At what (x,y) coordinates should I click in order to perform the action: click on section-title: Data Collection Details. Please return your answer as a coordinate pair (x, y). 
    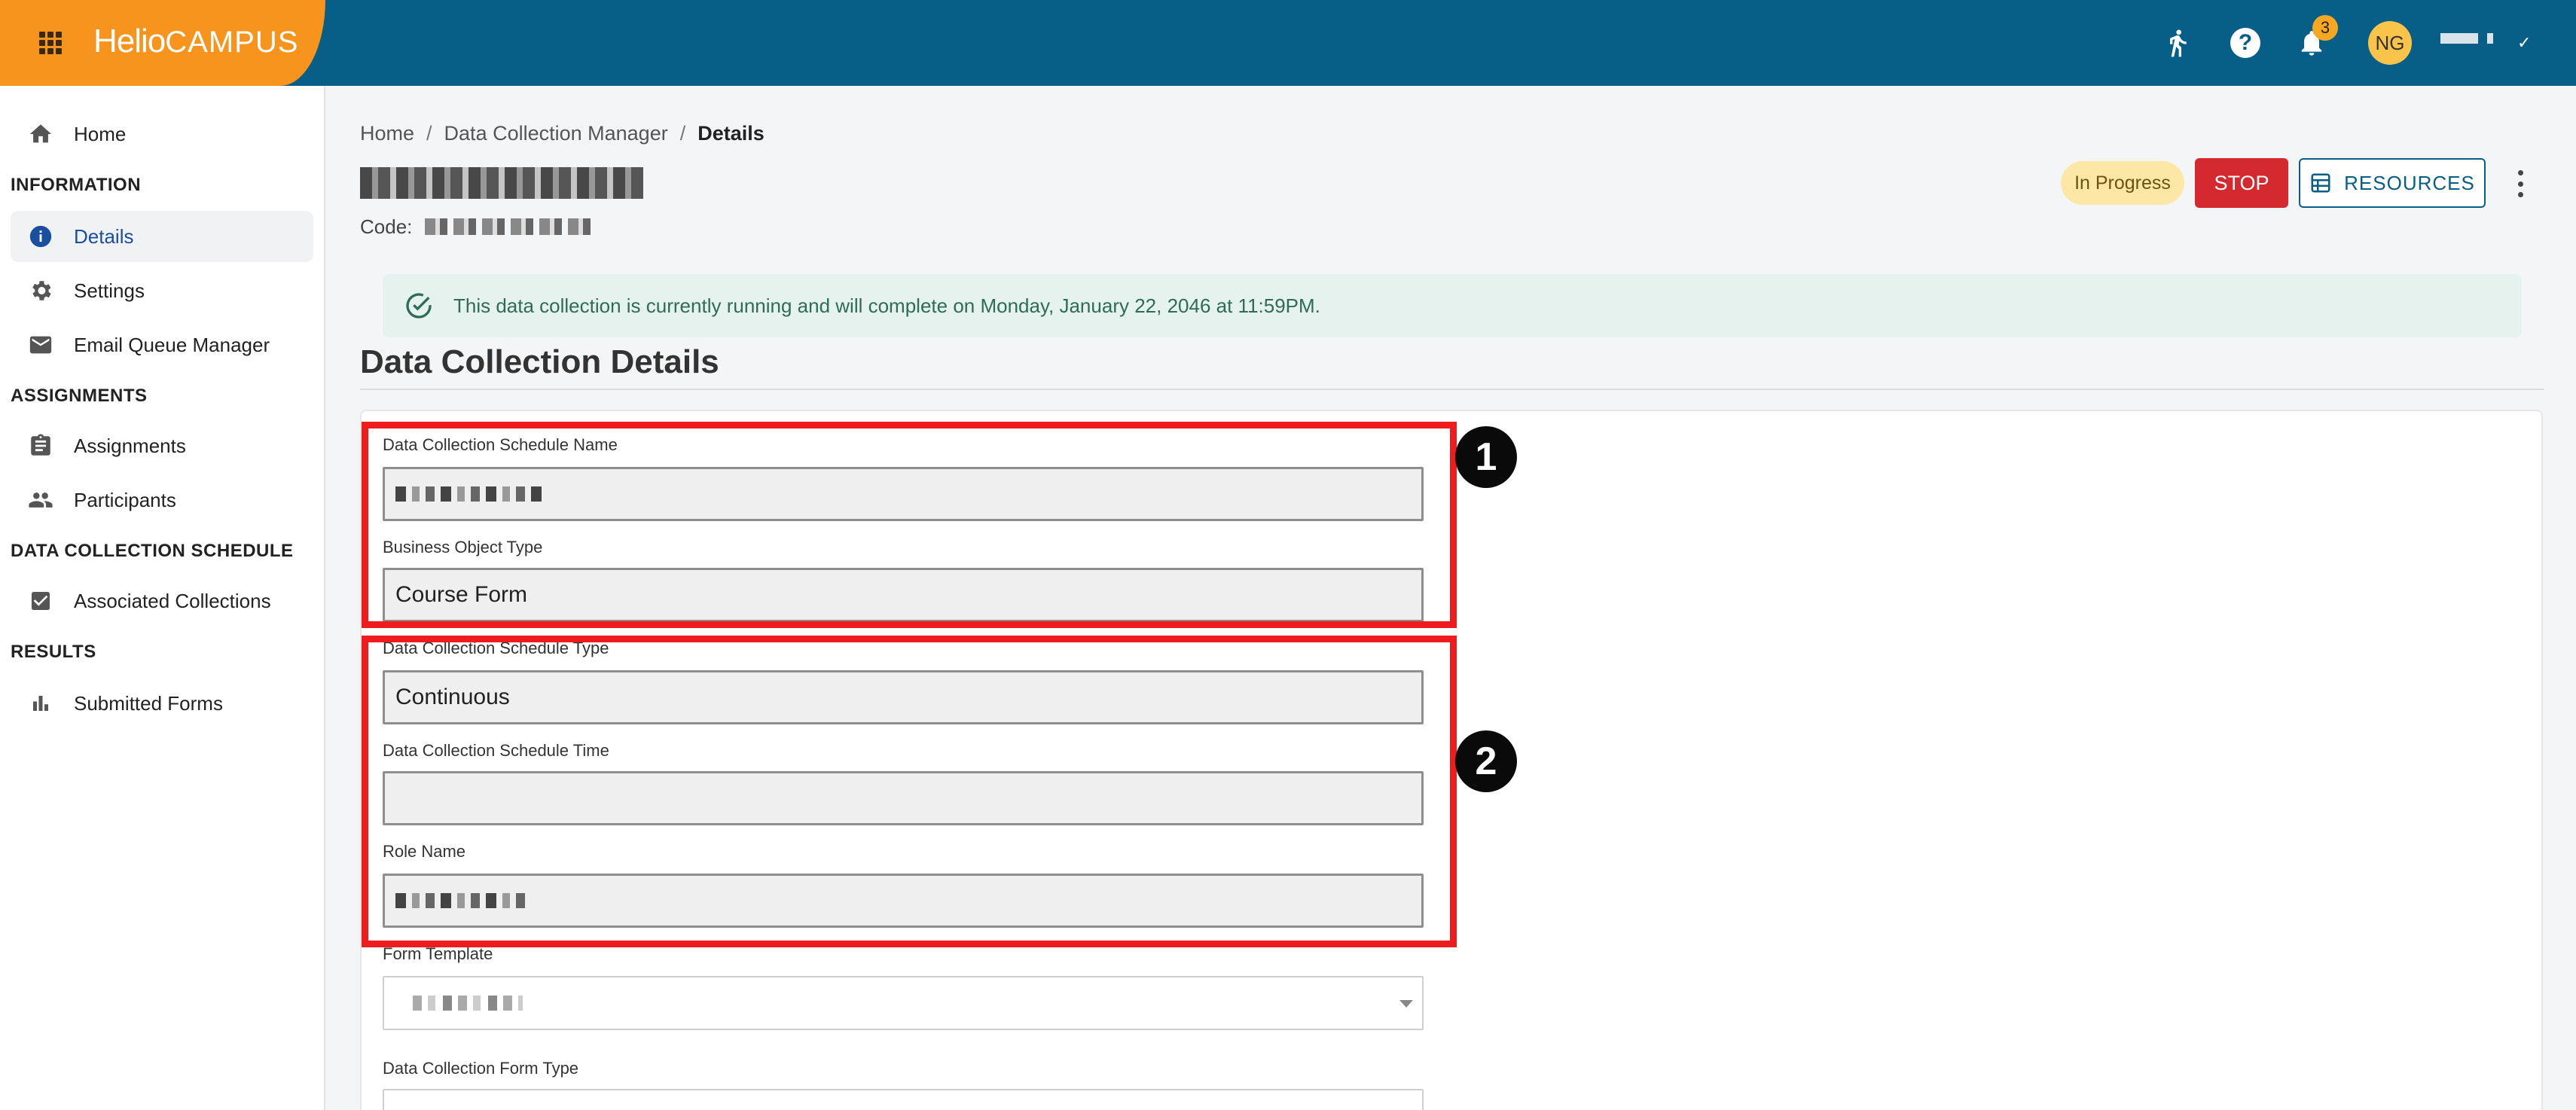
    Looking at the image, I should click on (539, 361).